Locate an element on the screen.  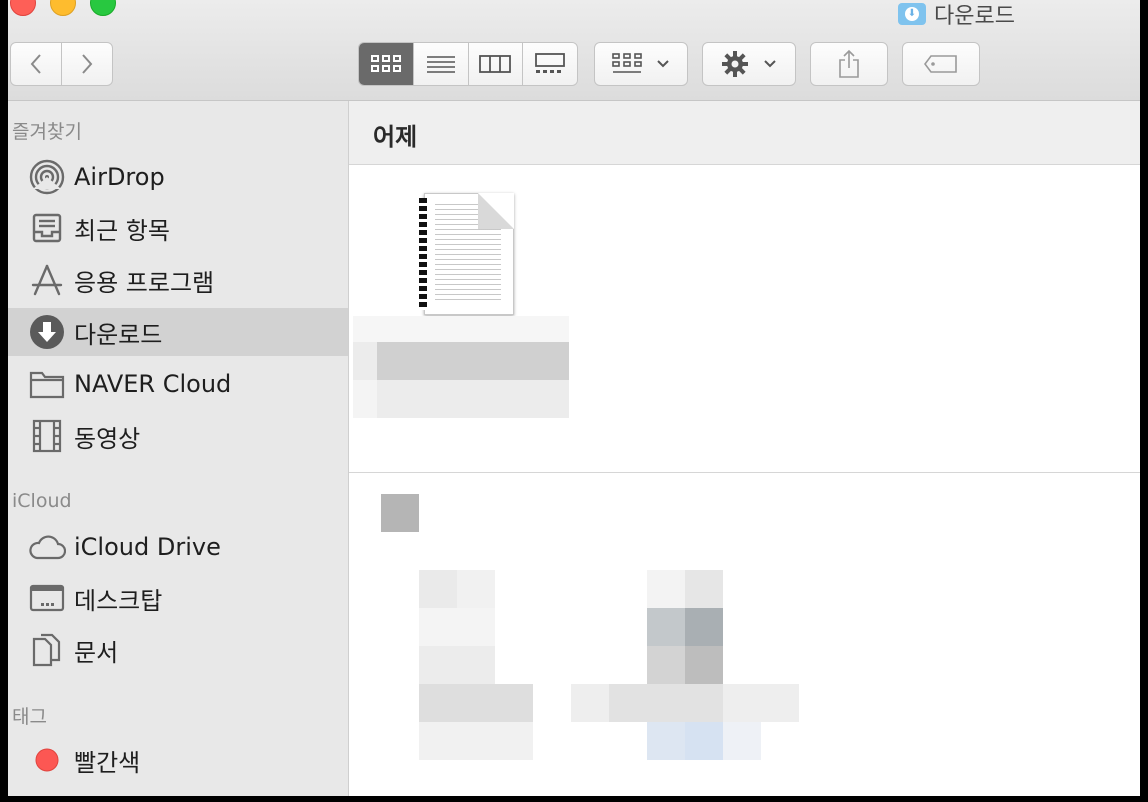
toolbar: ⬇ 다운로드 is located at coordinates (574, 50).